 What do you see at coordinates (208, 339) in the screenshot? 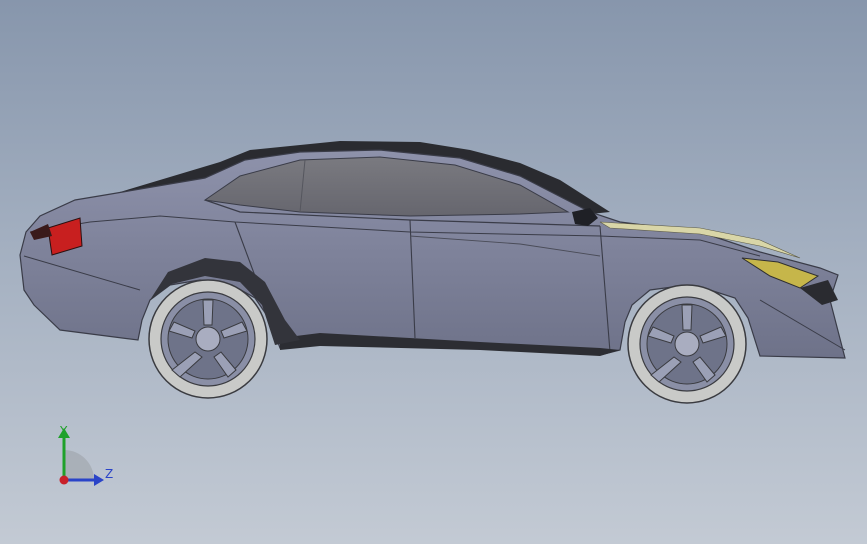
I see `rear-wheel` at bounding box center [208, 339].